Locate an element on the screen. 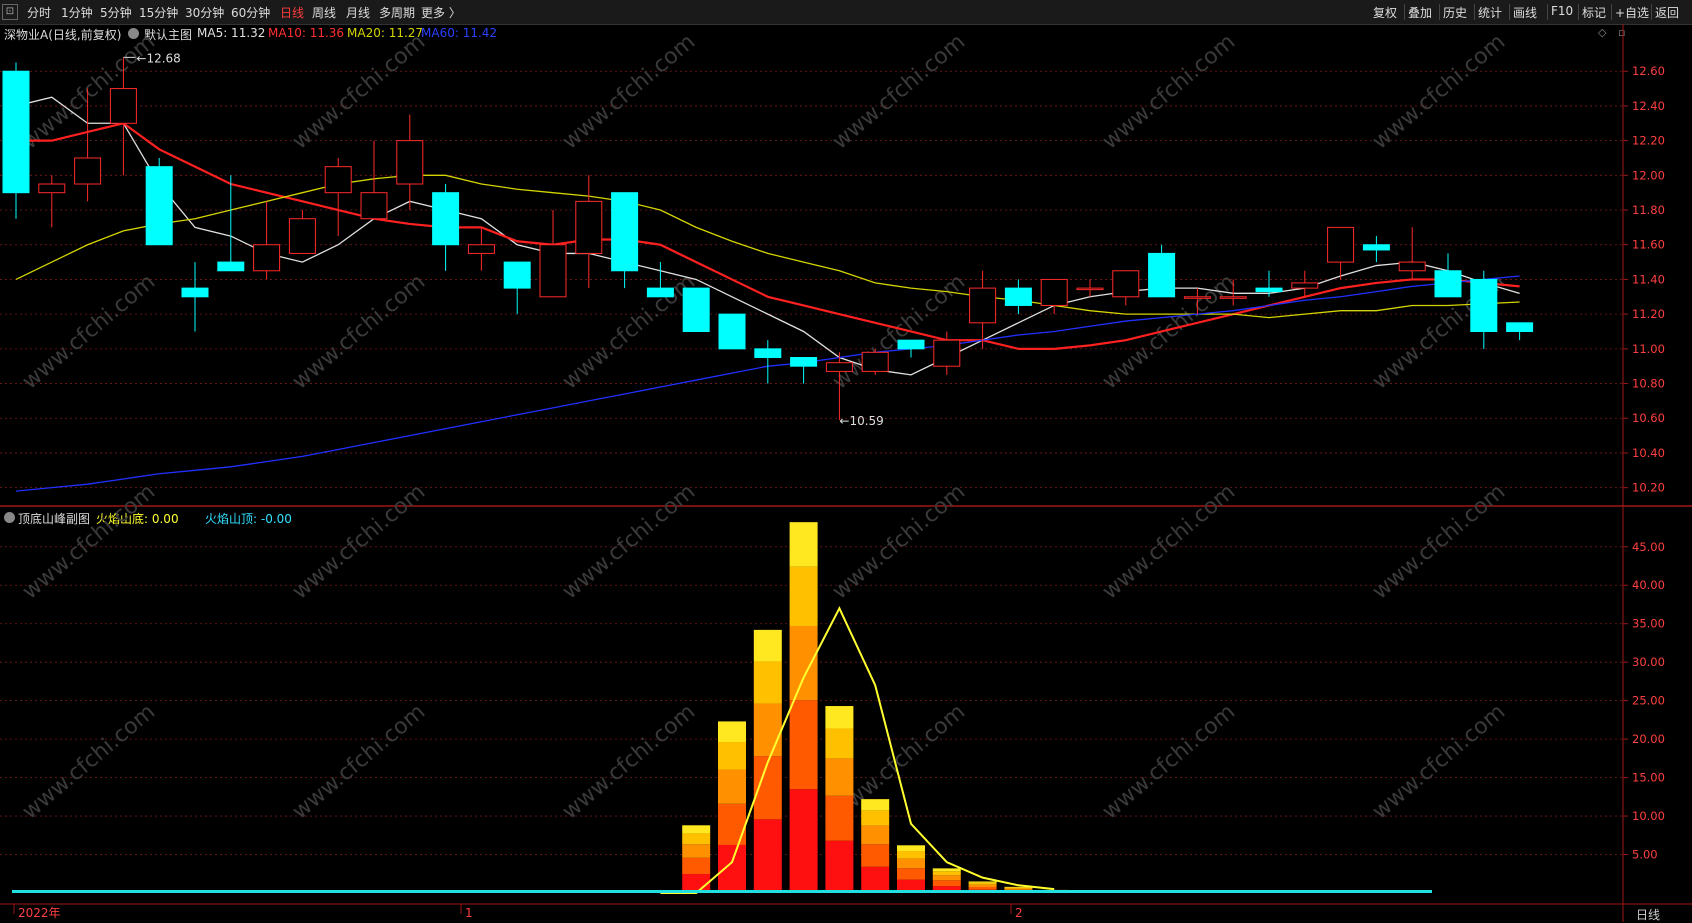 This screenshot has width=1692, height=923. indicator-name: 顶底山峰副图 is located at coordinates (54, 518).